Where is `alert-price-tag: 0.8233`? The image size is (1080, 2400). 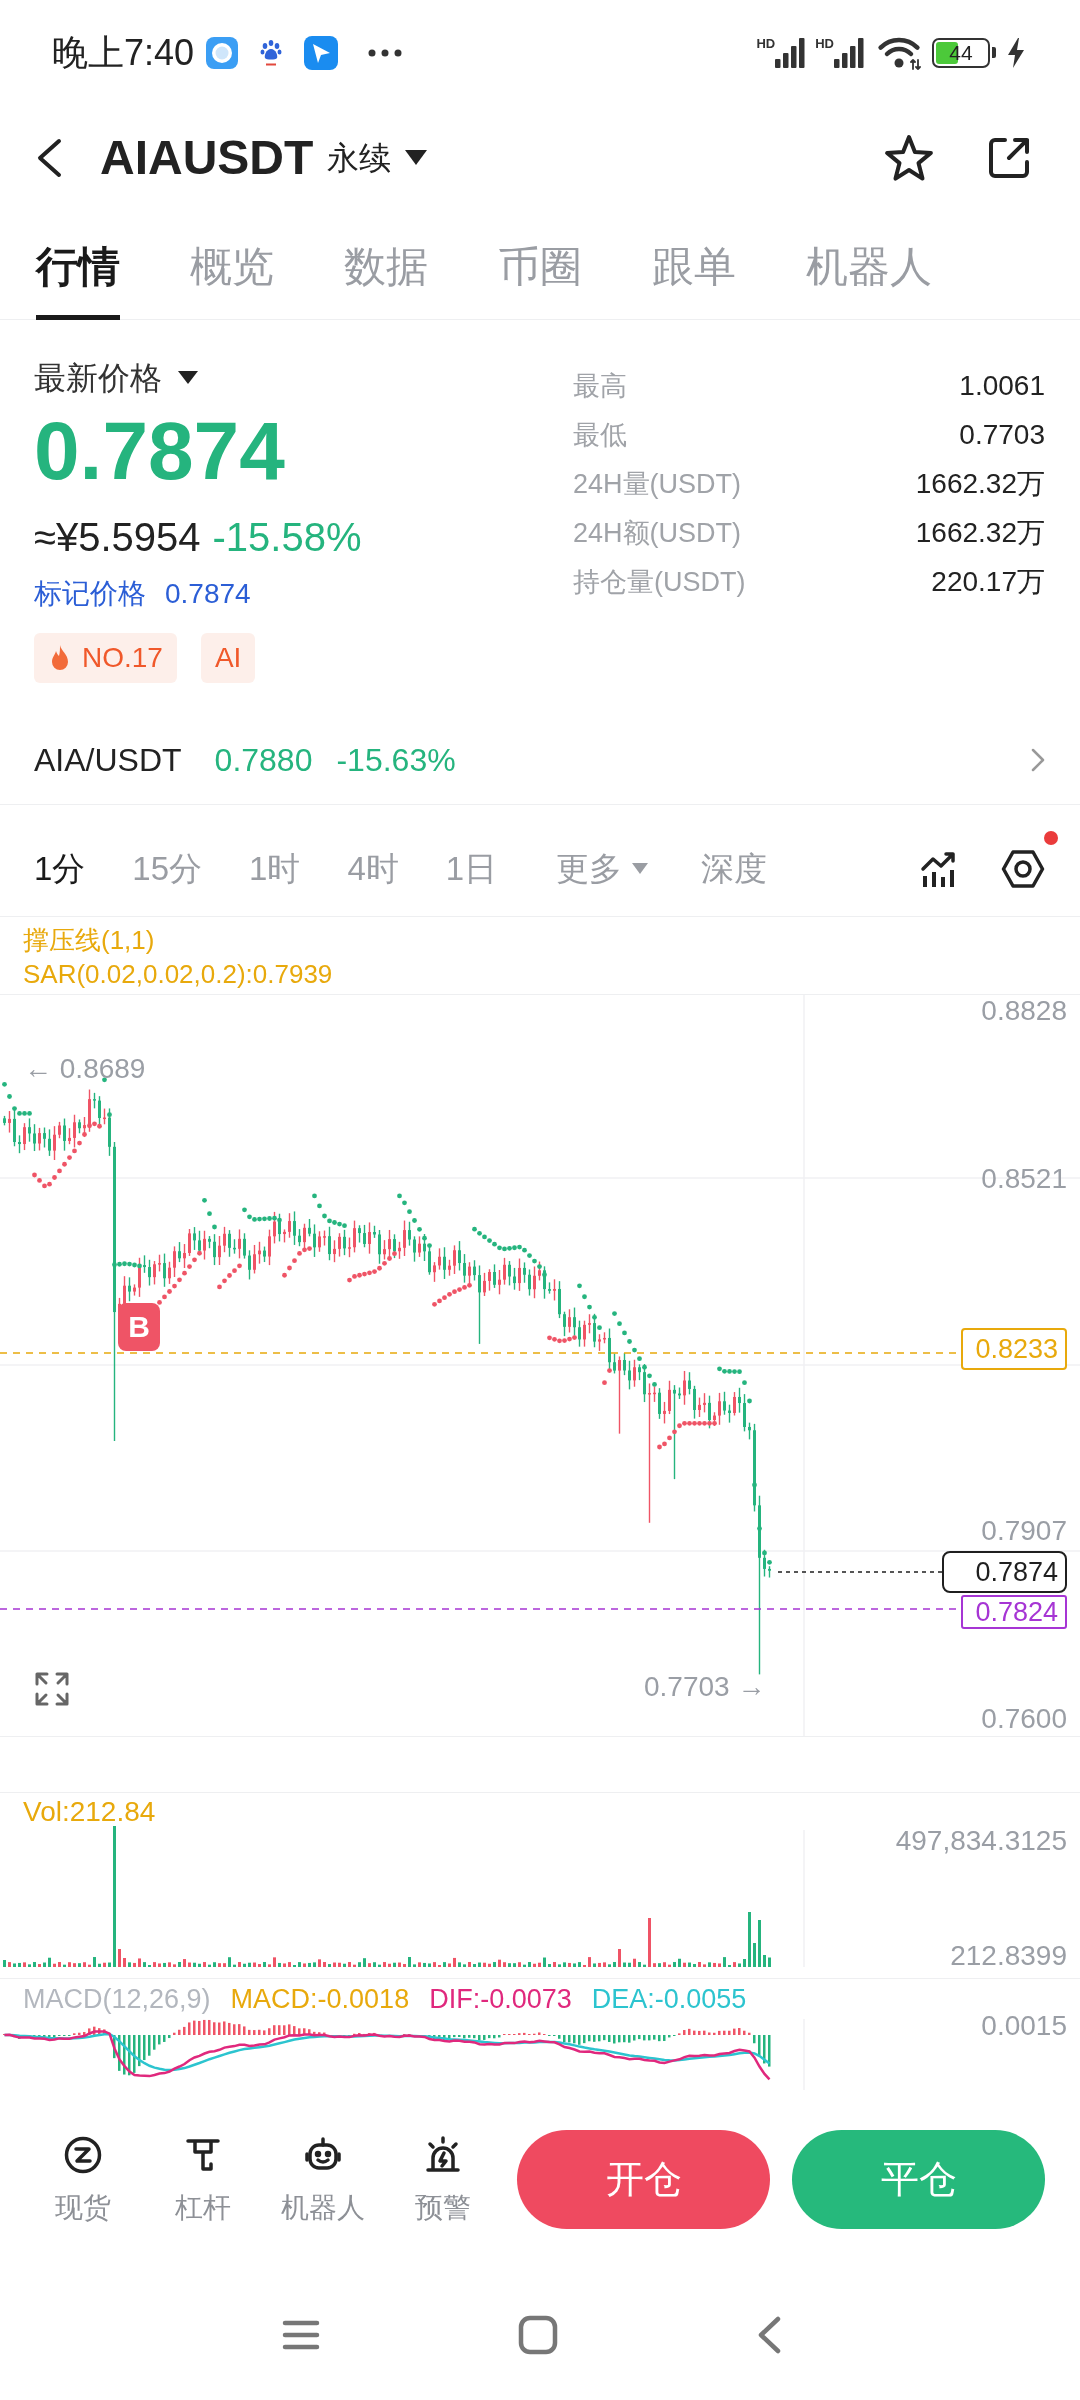
alert-price-tag: 0.8233 is located at coordinates (1014, 1349).